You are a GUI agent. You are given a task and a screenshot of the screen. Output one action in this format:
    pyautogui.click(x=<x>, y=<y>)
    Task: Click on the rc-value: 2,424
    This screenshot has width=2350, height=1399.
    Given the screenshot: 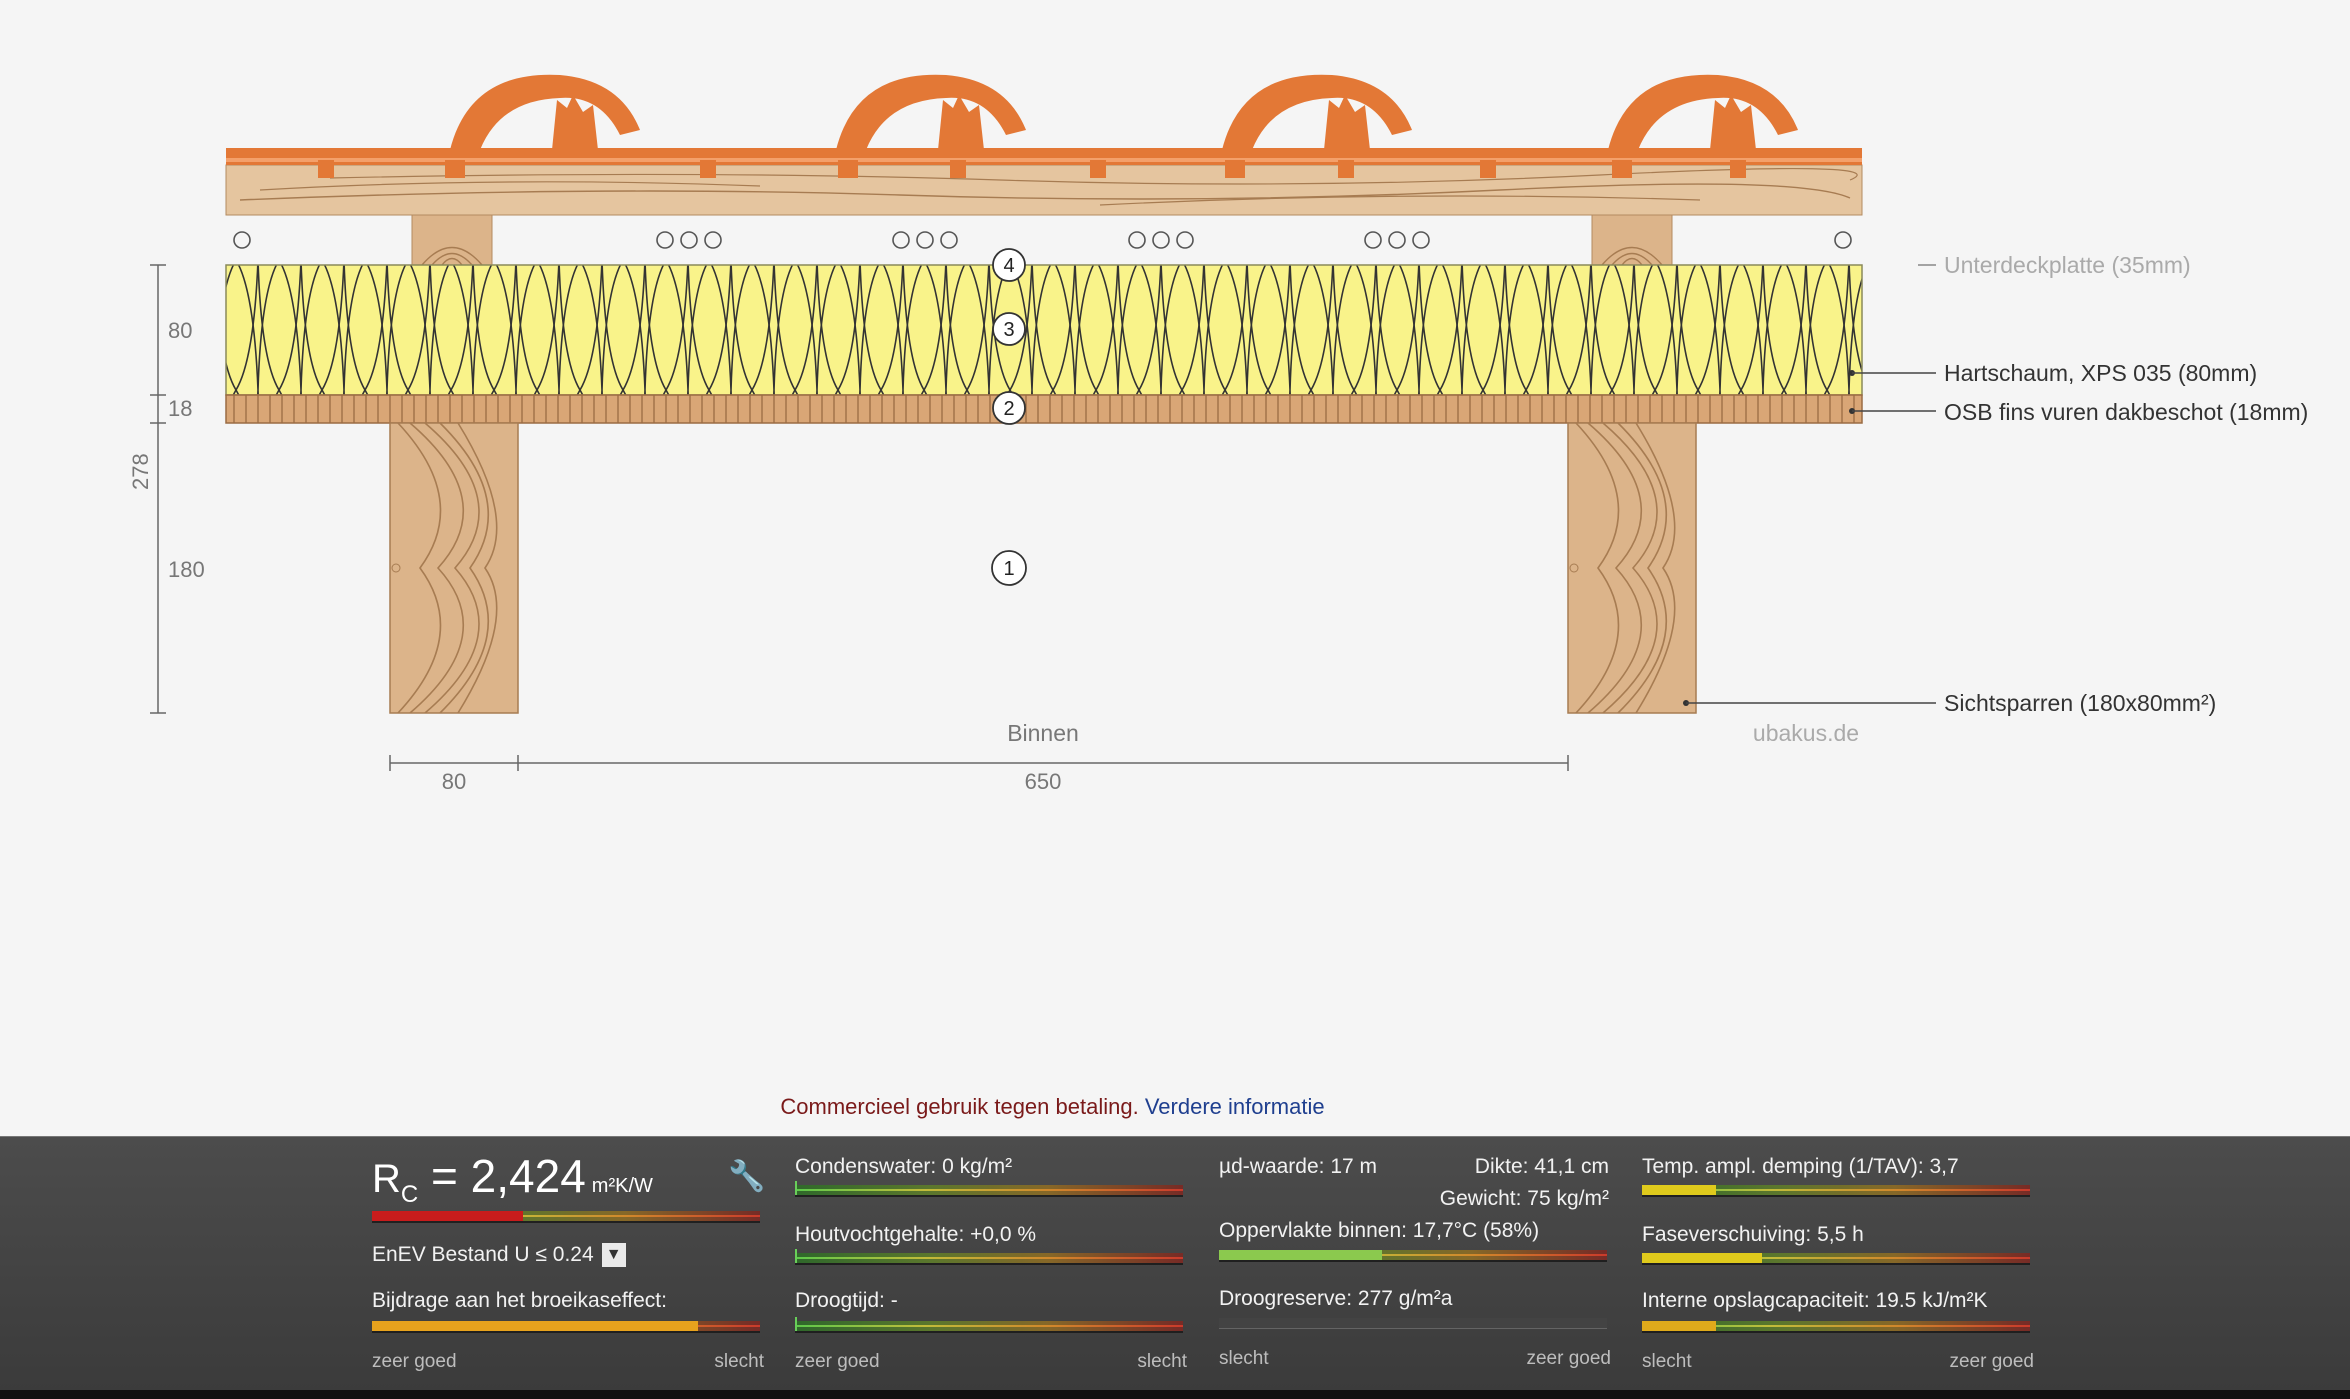 What is the action you would take?
    pyautogui.click(x=528, y=1176)
    